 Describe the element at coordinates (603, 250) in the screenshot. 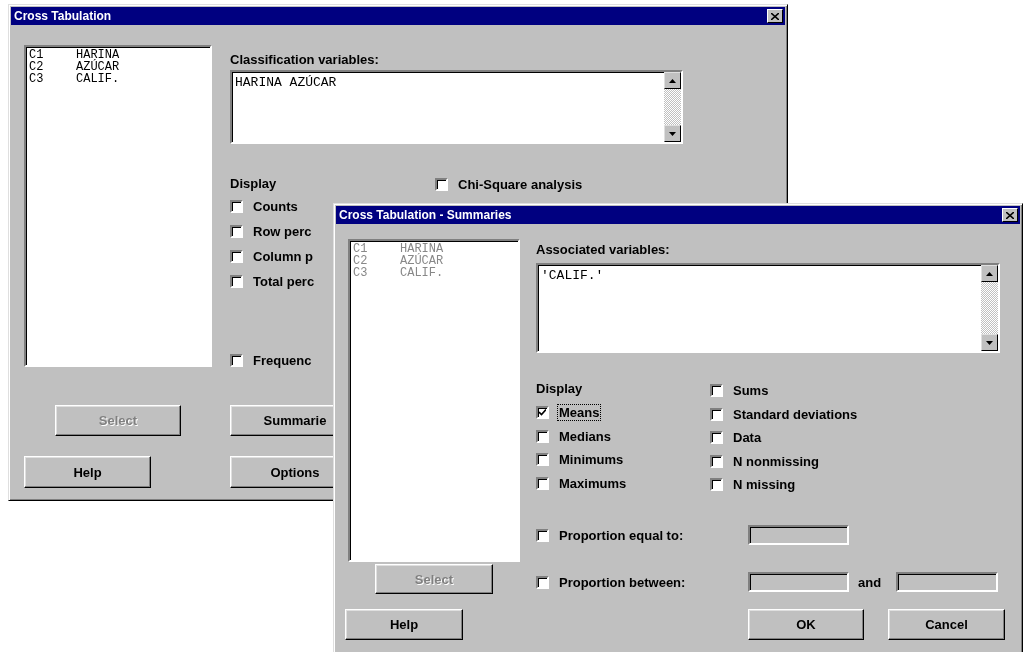

I see `field-label: Associated variables:` at that location.